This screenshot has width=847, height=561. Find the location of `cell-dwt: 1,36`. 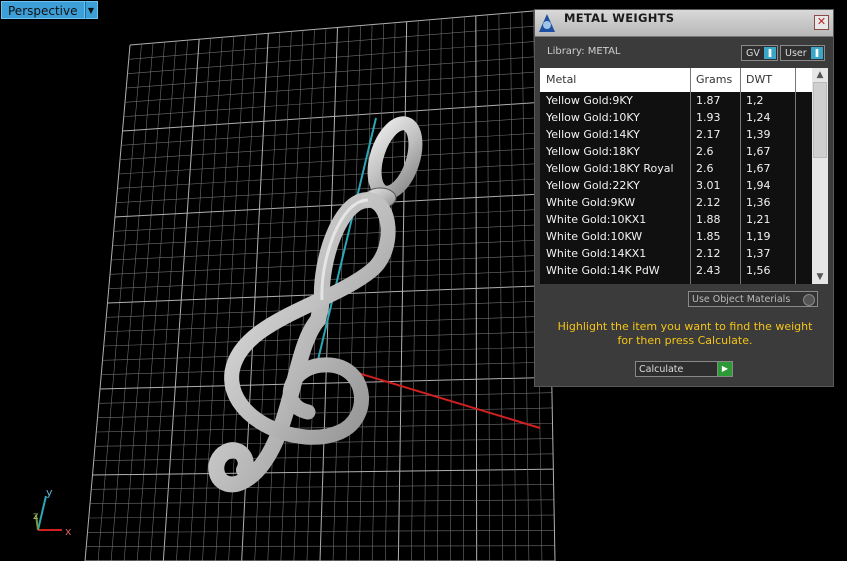

cell-dwt: 1,36 is located at coordinates (758, 202).